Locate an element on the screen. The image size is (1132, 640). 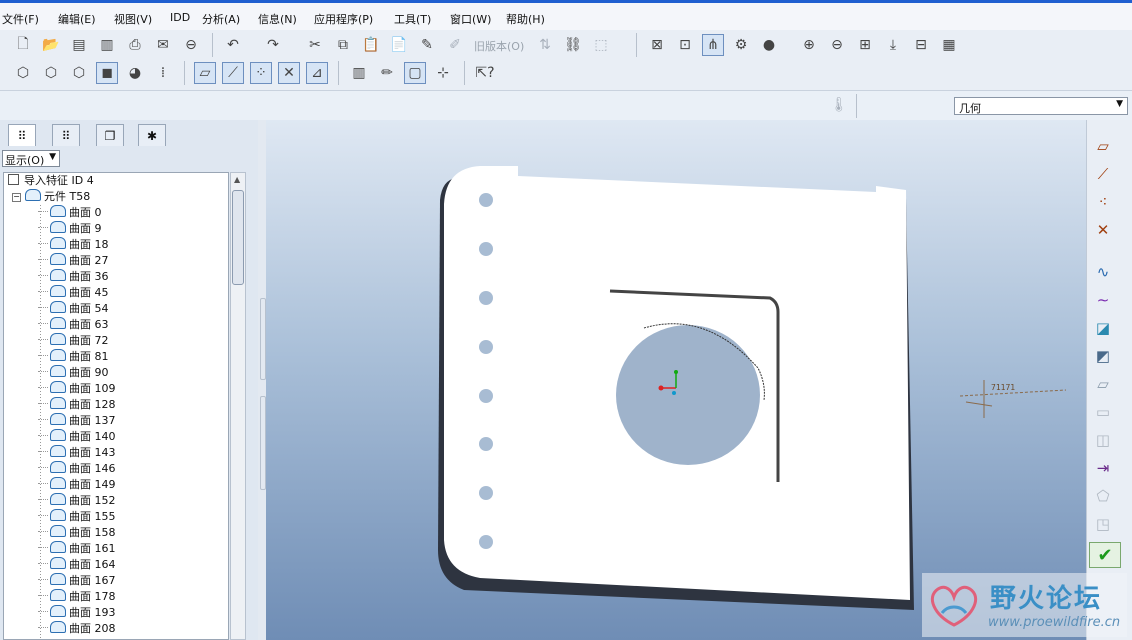
sketch-curve-tool-icon: ∿ is located at coordinates (1103, 272).